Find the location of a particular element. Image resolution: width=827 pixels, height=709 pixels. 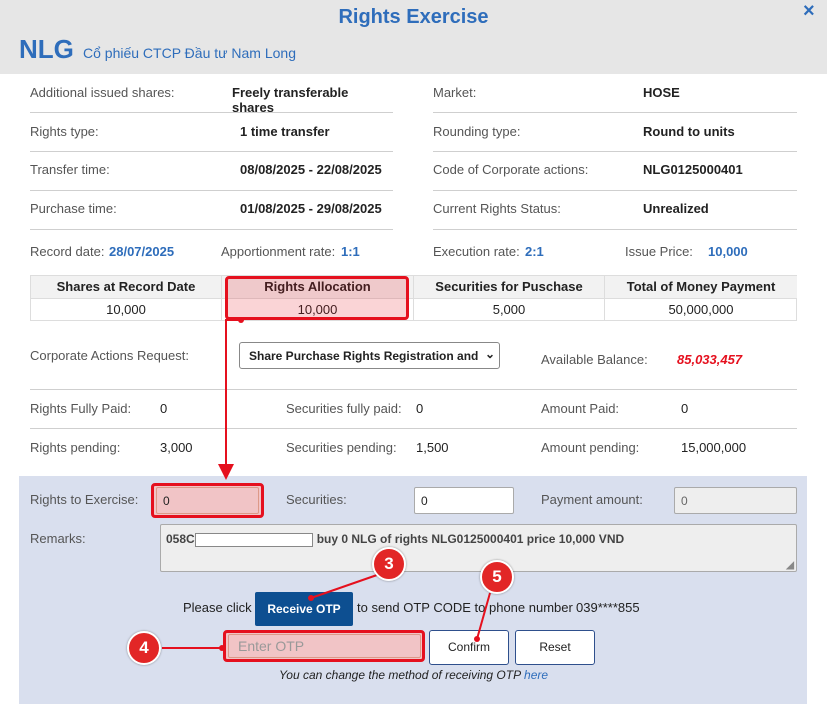

apportion-label: Apportionment rate: is located at coordinates (278, 251).